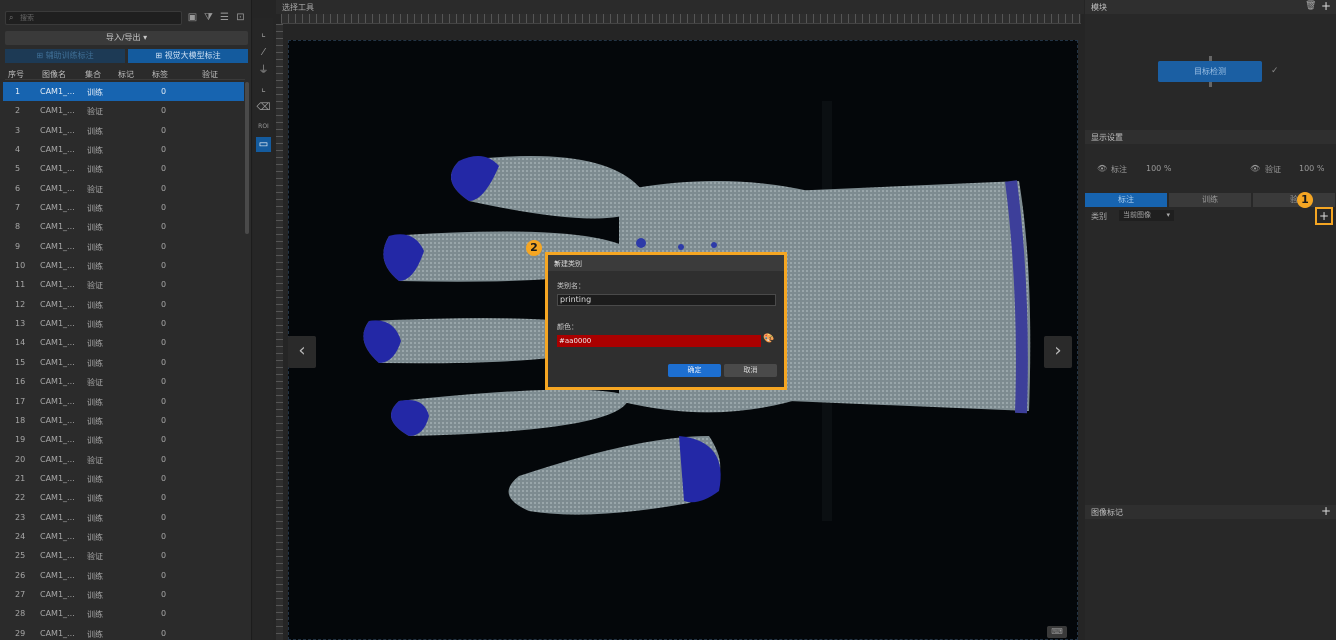 Image resolution: width=1336 pixels, height=640 pixels. What do you see at coordinates (123, 130) in the screenshot?
I see `table-row: 3 CAM1_... 训练 0` at bounding box center [123, 130].